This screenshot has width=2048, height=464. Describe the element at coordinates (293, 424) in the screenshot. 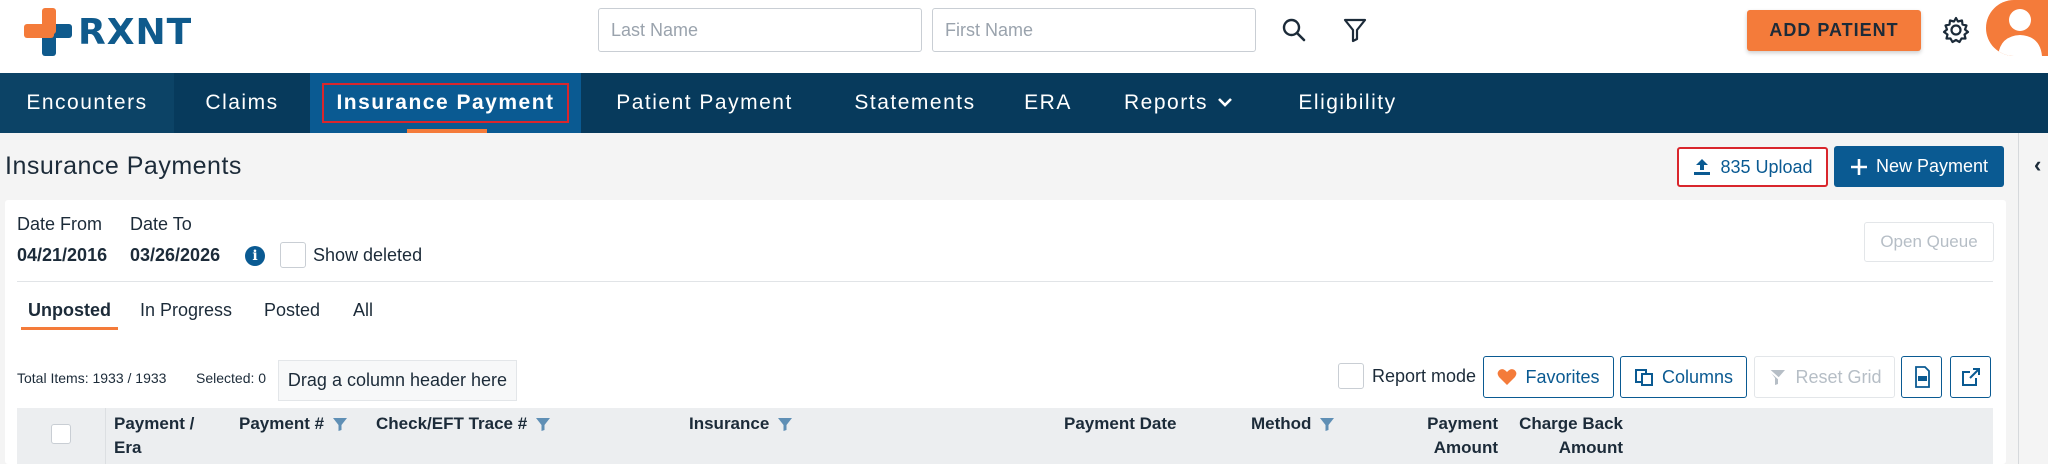

I see `col-payment-number: Payment #` at that location.